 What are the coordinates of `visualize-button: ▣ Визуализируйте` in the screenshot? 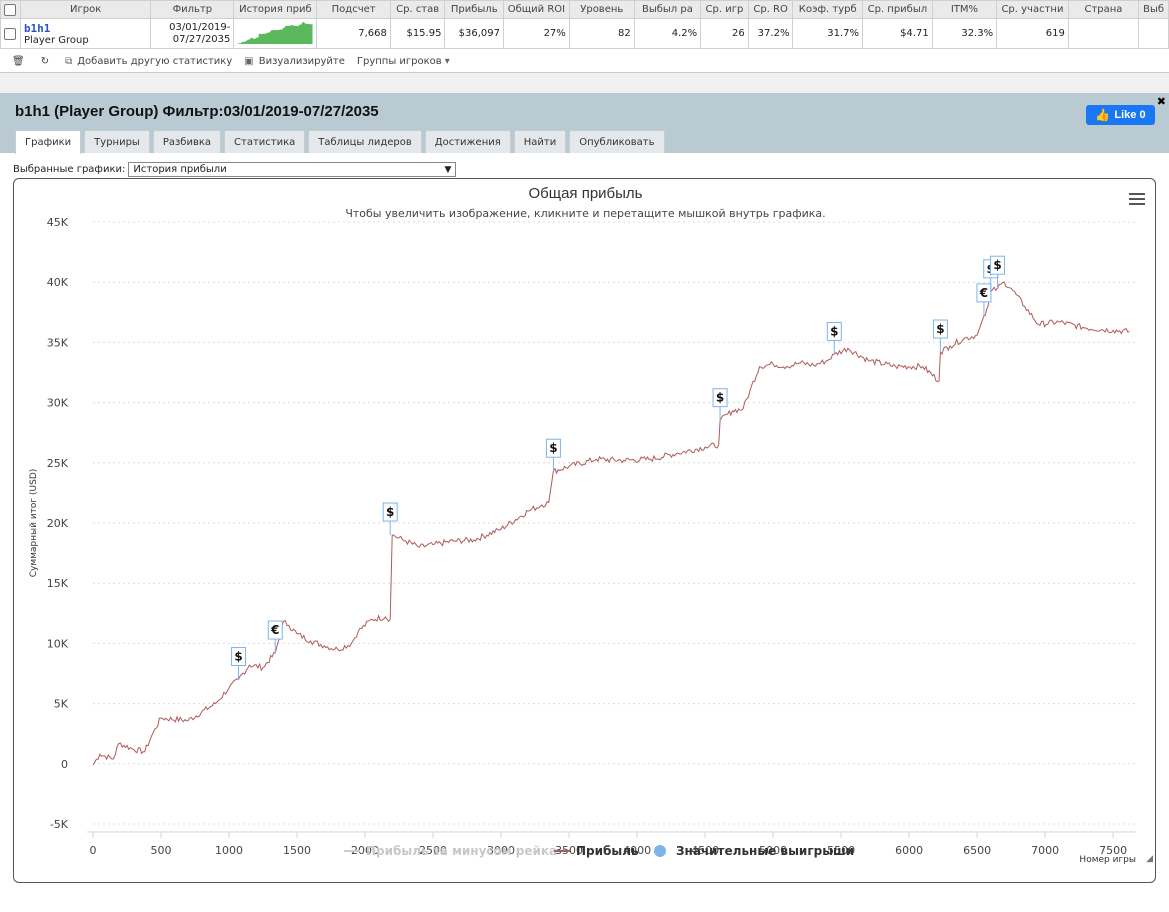 It's located at (294, 61).